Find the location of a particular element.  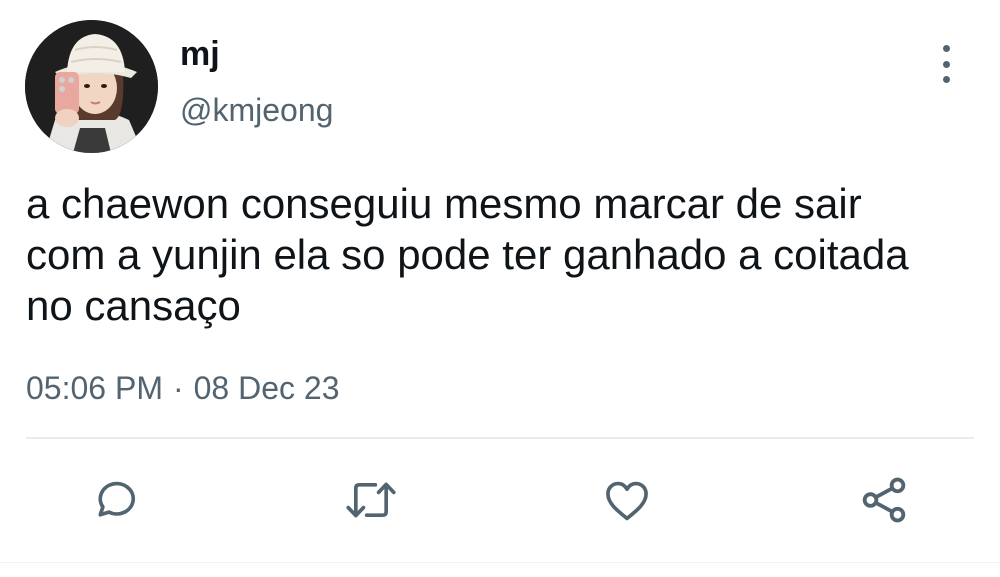

tweet-timestamp: 05:06 PM · 08 Dec 23 is located at coordinates (183, 388).